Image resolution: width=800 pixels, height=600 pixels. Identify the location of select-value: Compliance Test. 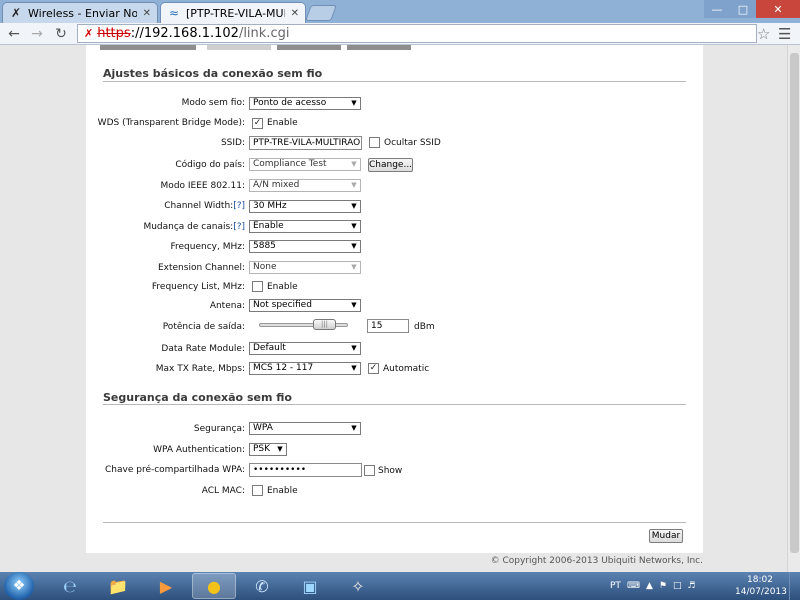
(290, 164).